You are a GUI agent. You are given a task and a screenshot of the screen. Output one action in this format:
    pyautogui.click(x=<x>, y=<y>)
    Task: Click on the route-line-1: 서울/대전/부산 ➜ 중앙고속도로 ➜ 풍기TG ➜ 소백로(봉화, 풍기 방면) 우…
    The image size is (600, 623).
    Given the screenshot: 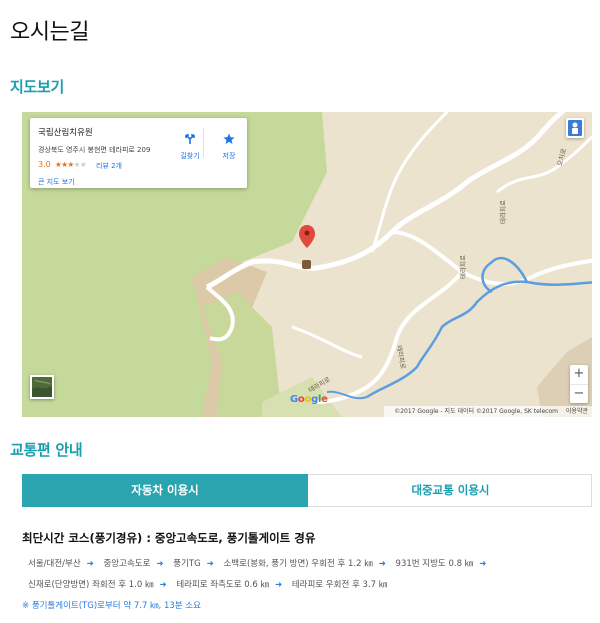 What is the action you would take?
    pyautogui.click(x=260, y=563)
    